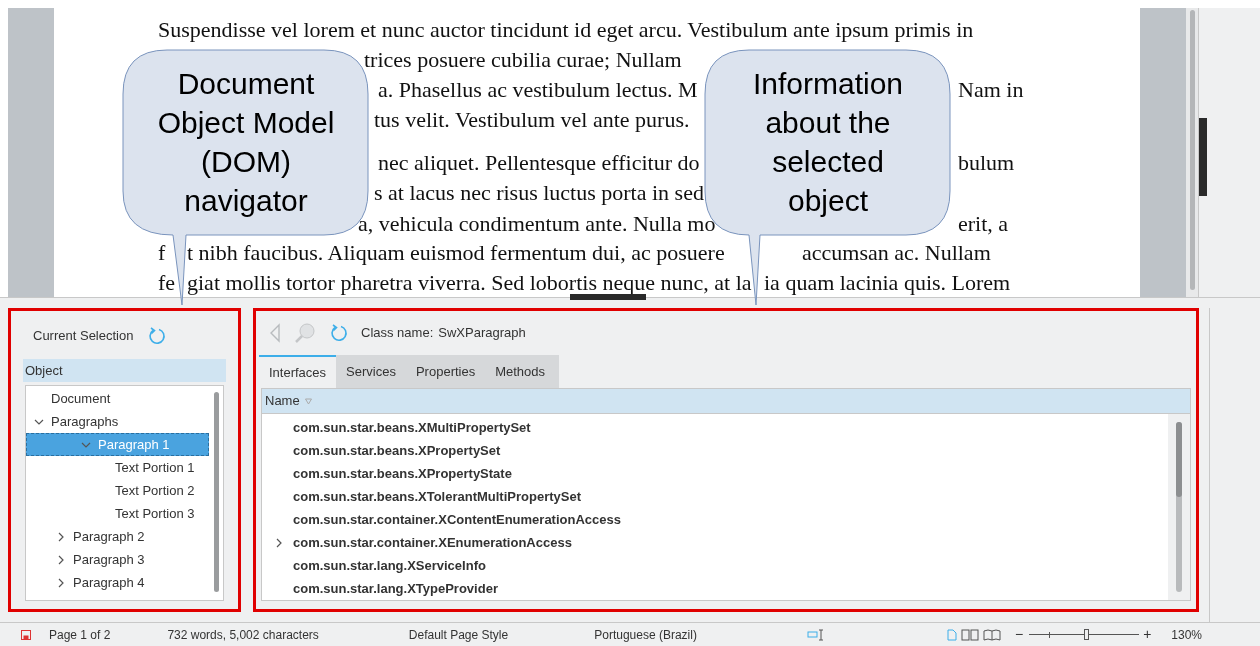  What do you see at coordinates (117, 398) in the screenshot?
I see `tree-item: Document` at bounding box center [117, 398].